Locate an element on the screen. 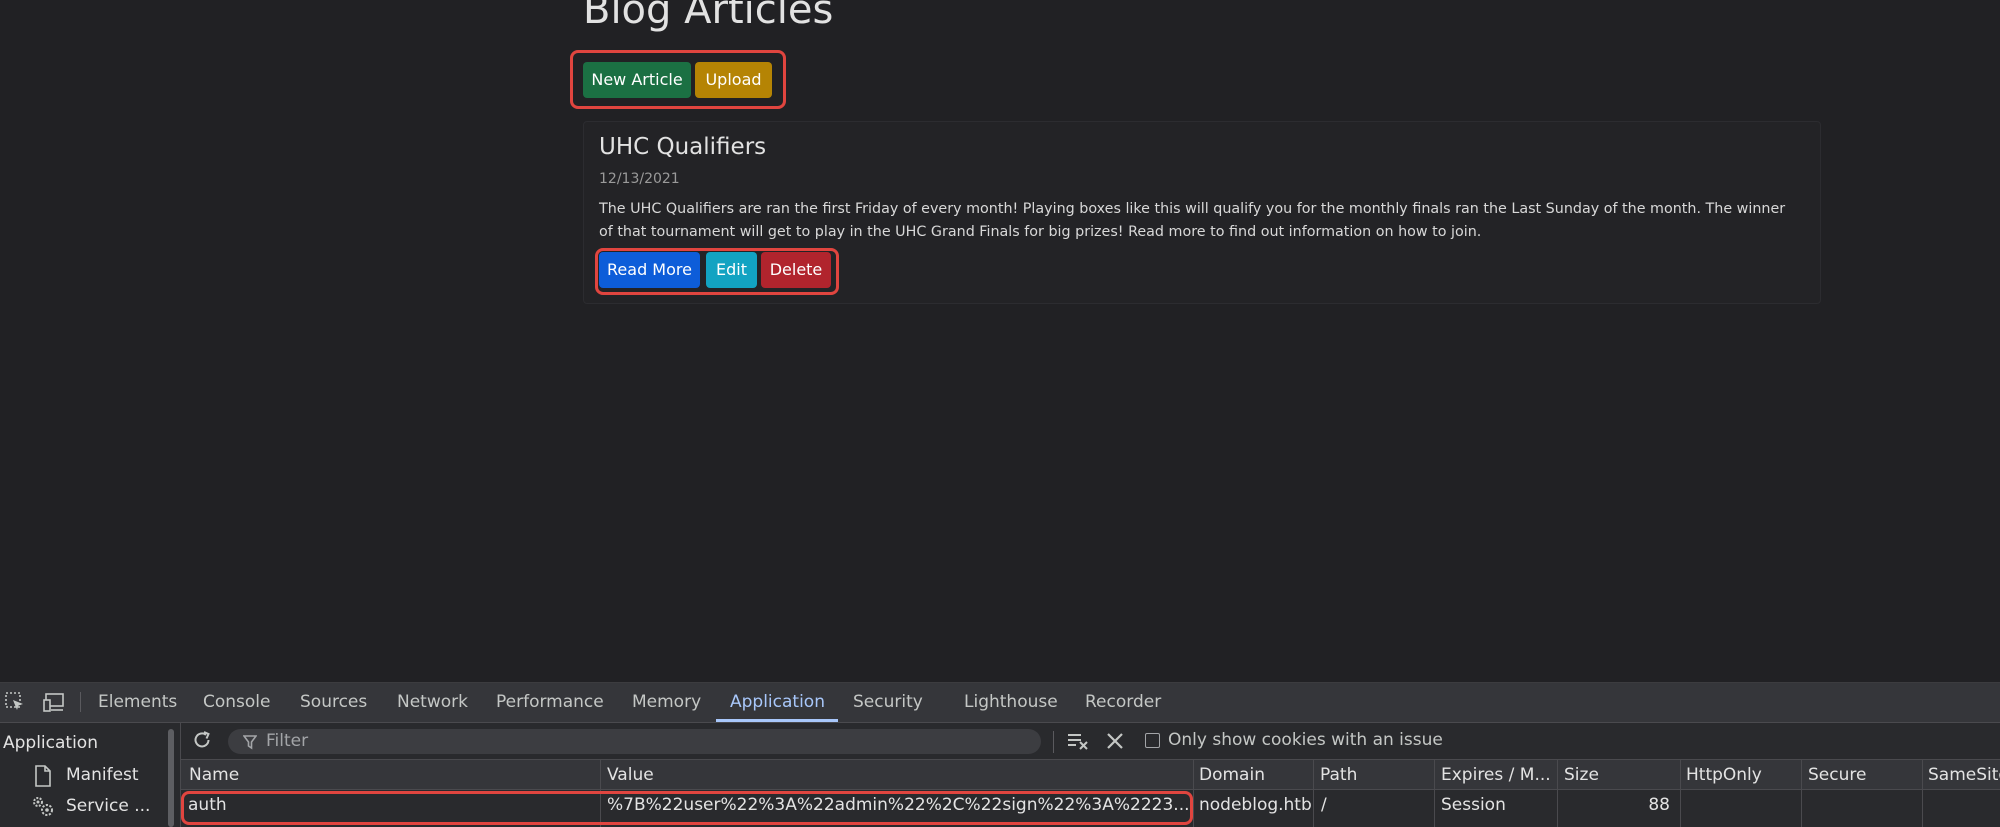 This screenshot has height=827, width=2000. tab-elements: Elements is located at coordinates (137, 702).